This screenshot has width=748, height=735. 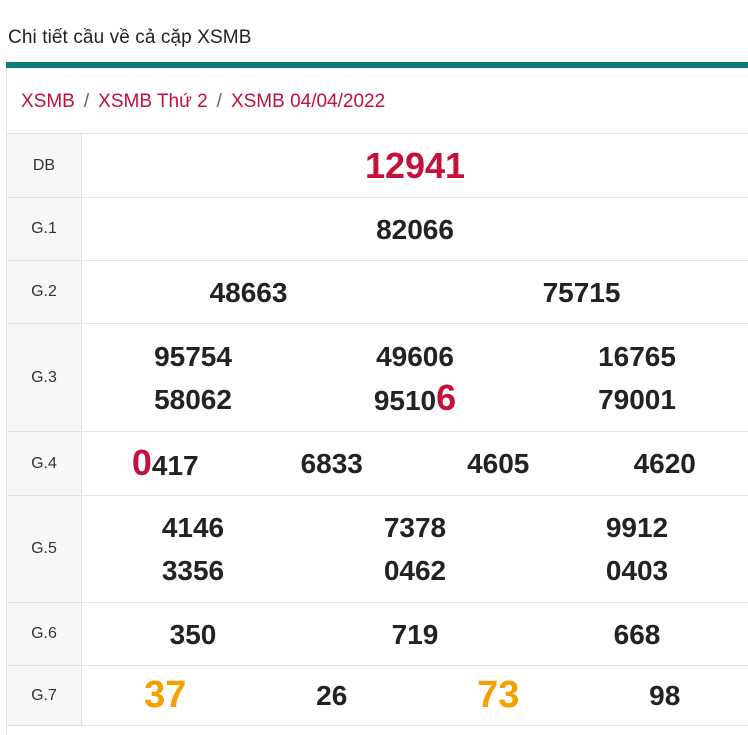 I want to click on breadcrumb-xsmb: XSMB, so click(x=48, y=101).